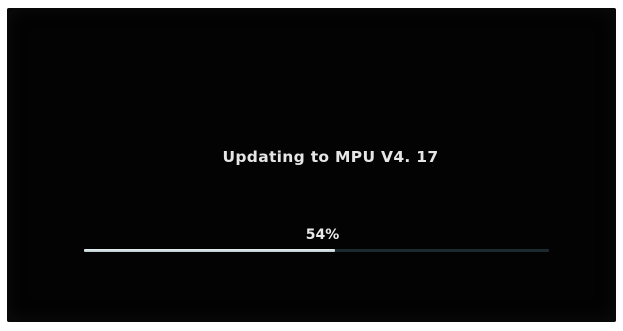 Image resolution: width=623 pixels, height=331 pixels. Describe the element at coordinates (322, 235) in the screenshot. I see `progress-percent-label: 54%` at that location.